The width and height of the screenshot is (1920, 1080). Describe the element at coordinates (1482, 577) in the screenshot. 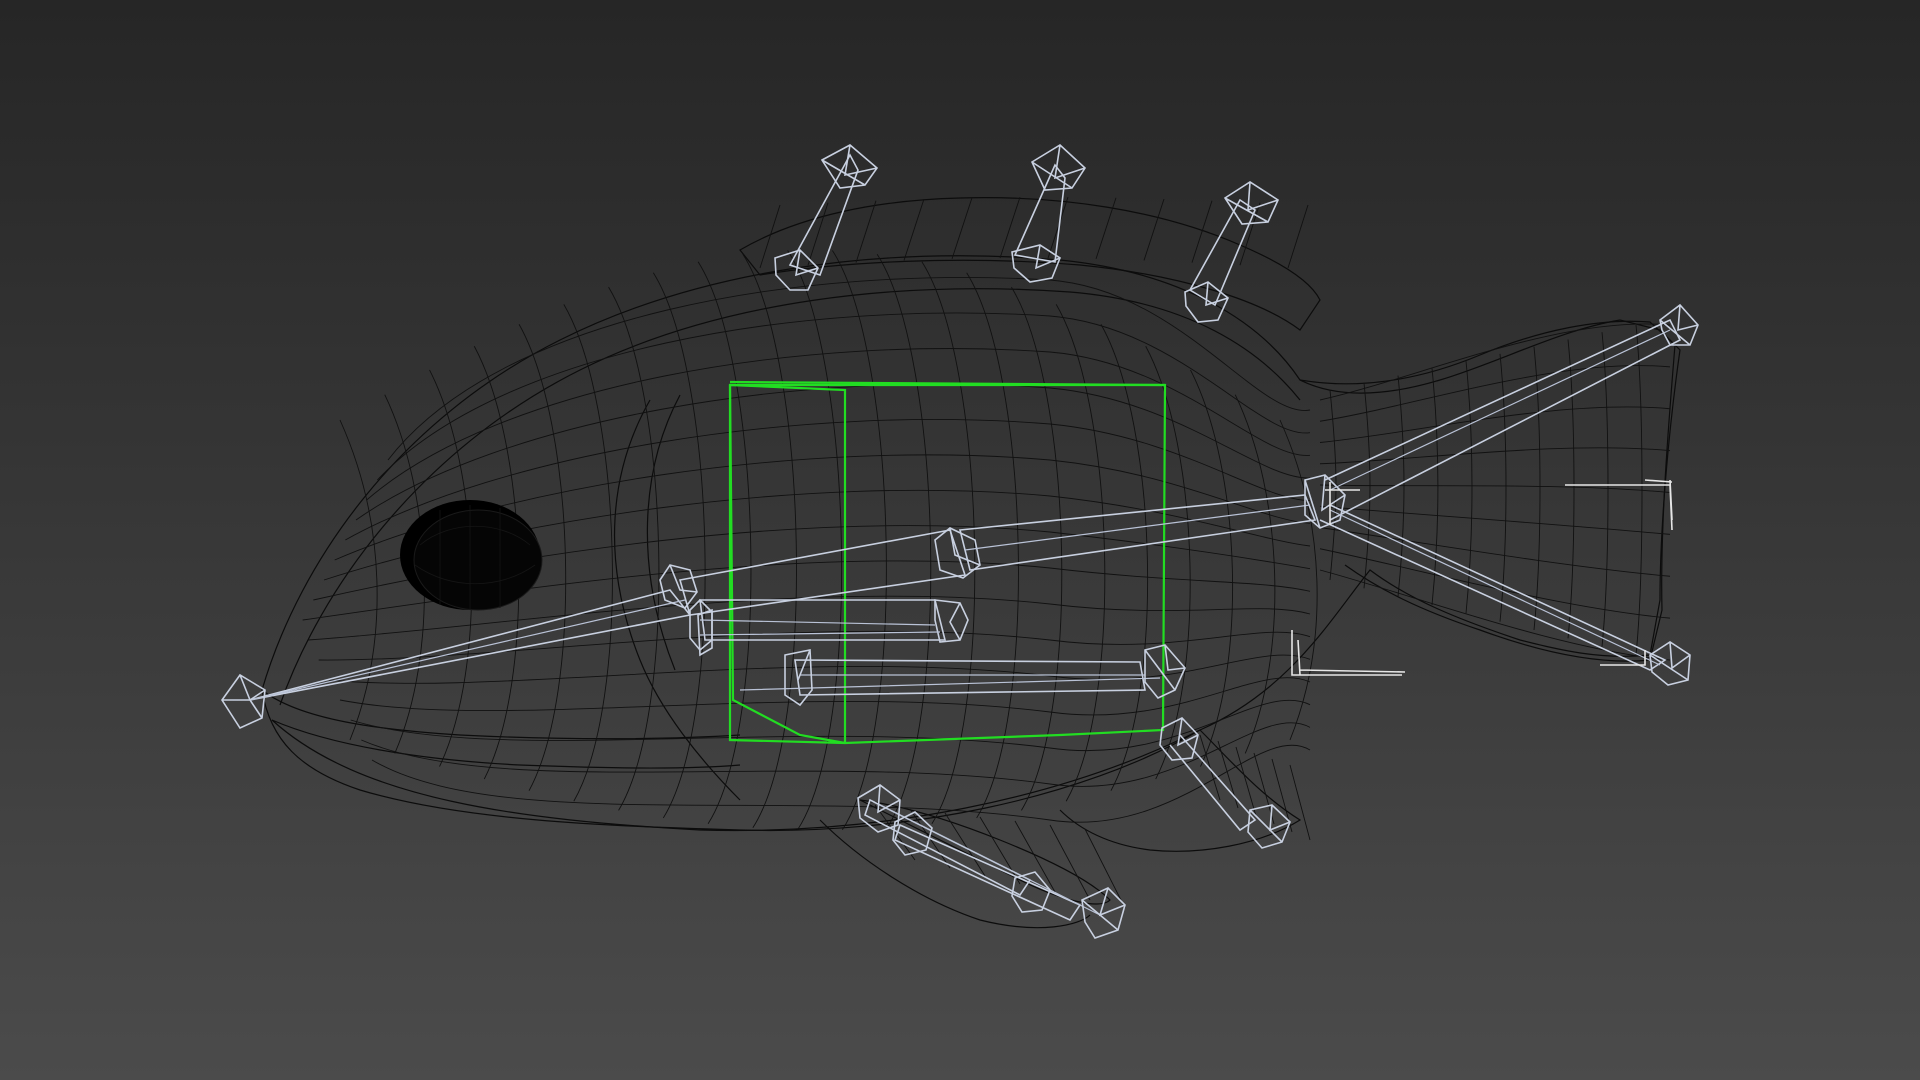

I see `object-brackets` at that location.